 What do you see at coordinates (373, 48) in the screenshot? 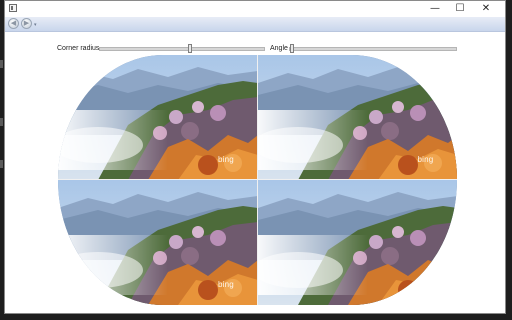
I see `angle-slider` at bounding box center [373, 48].